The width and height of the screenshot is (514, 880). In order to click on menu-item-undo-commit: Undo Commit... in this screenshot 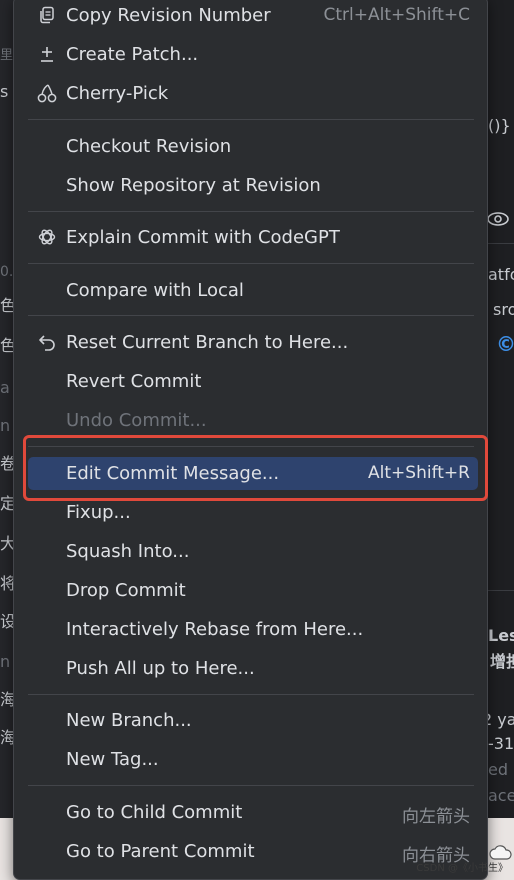, I will do `click(253, 420)`.